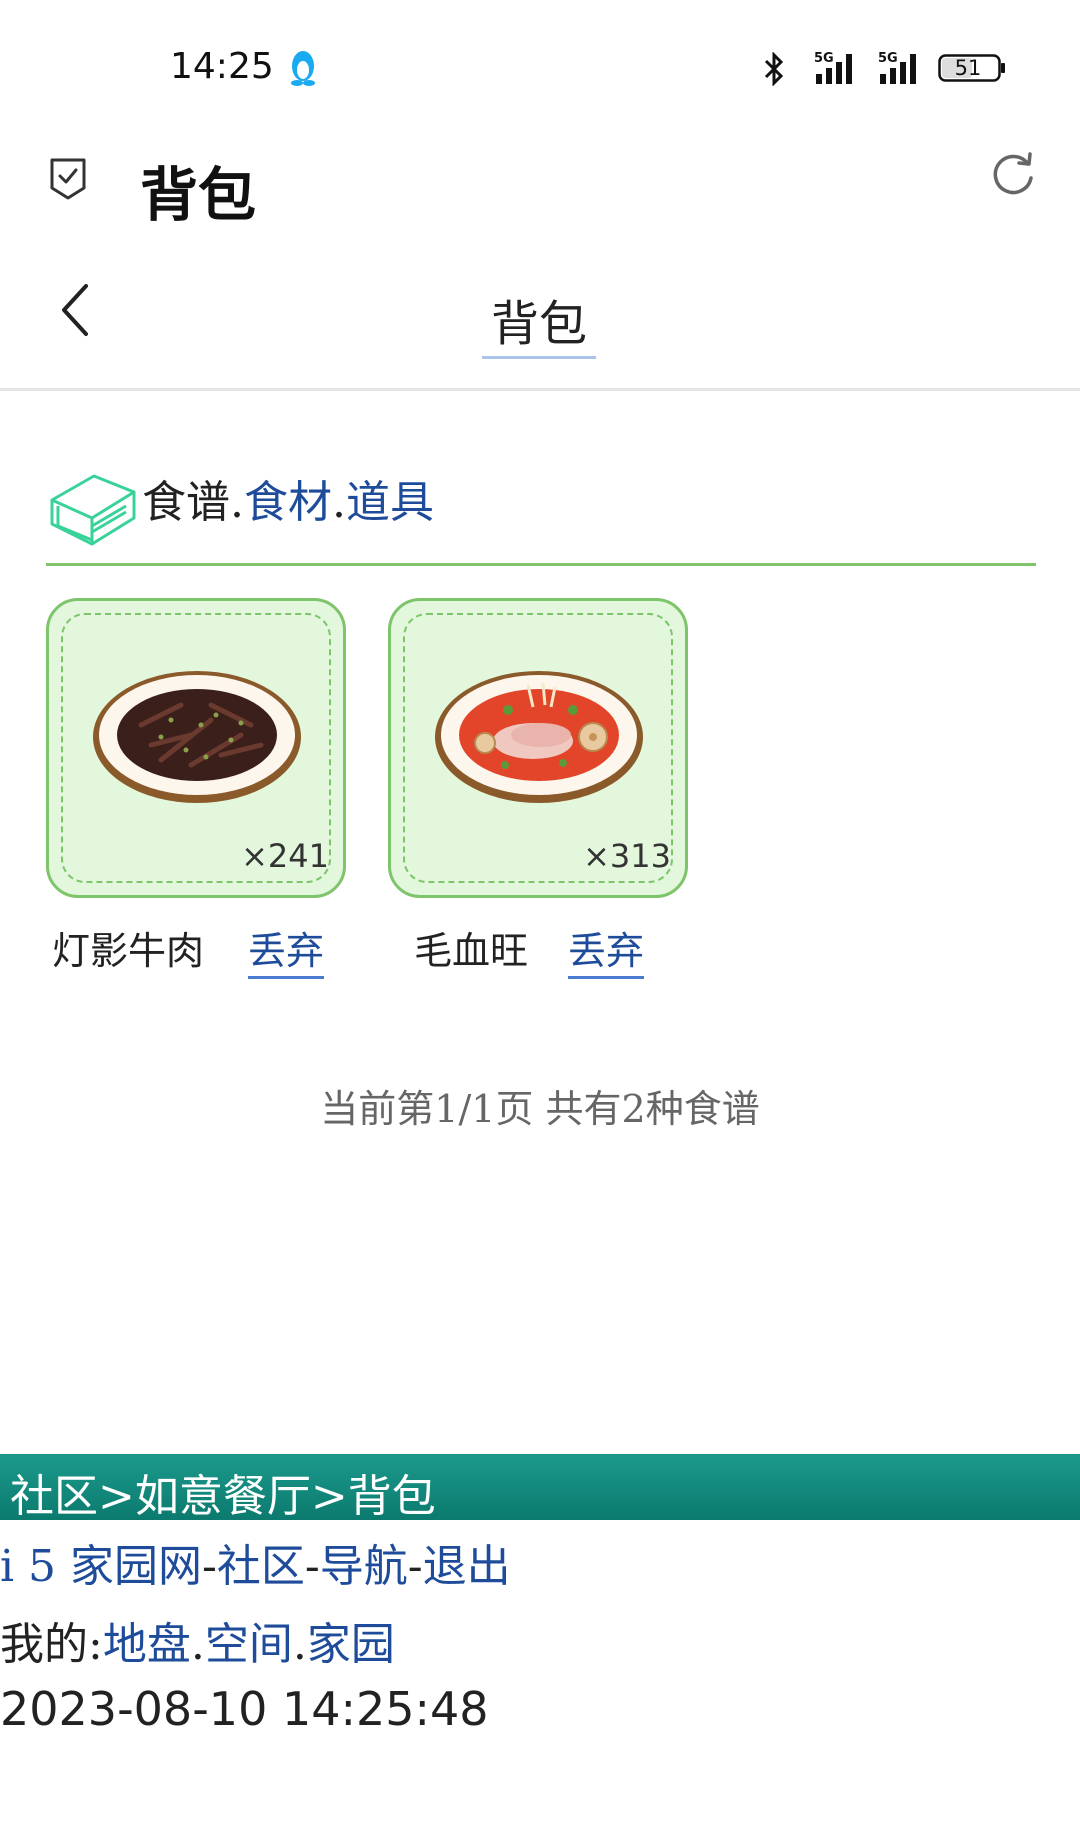  Describe the element at coordinates (101, 1566) in the screenshot. I see `home-link: i 5 家园网` at that location.